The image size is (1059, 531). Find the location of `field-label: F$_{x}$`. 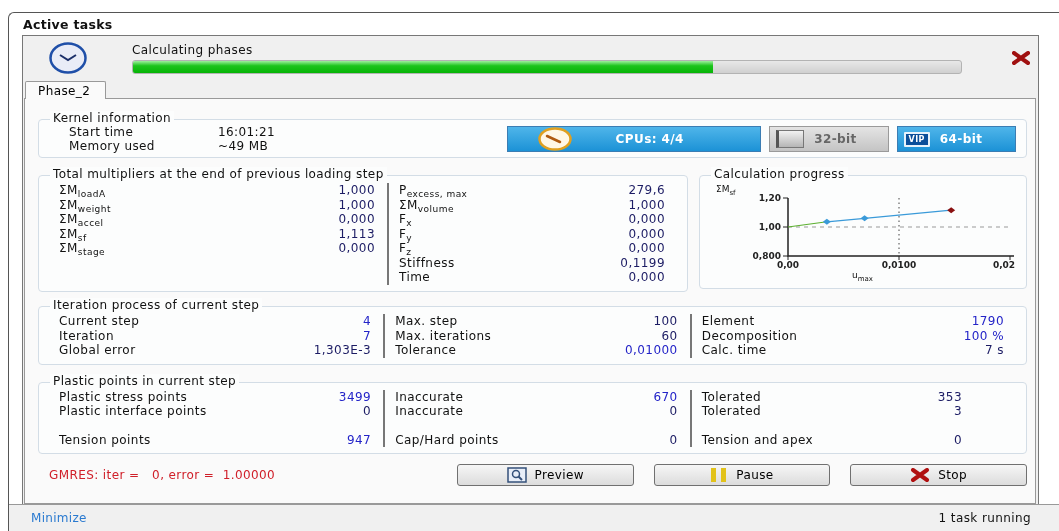

field-label: F$_{x}$ is located at coordinates (406, 219).